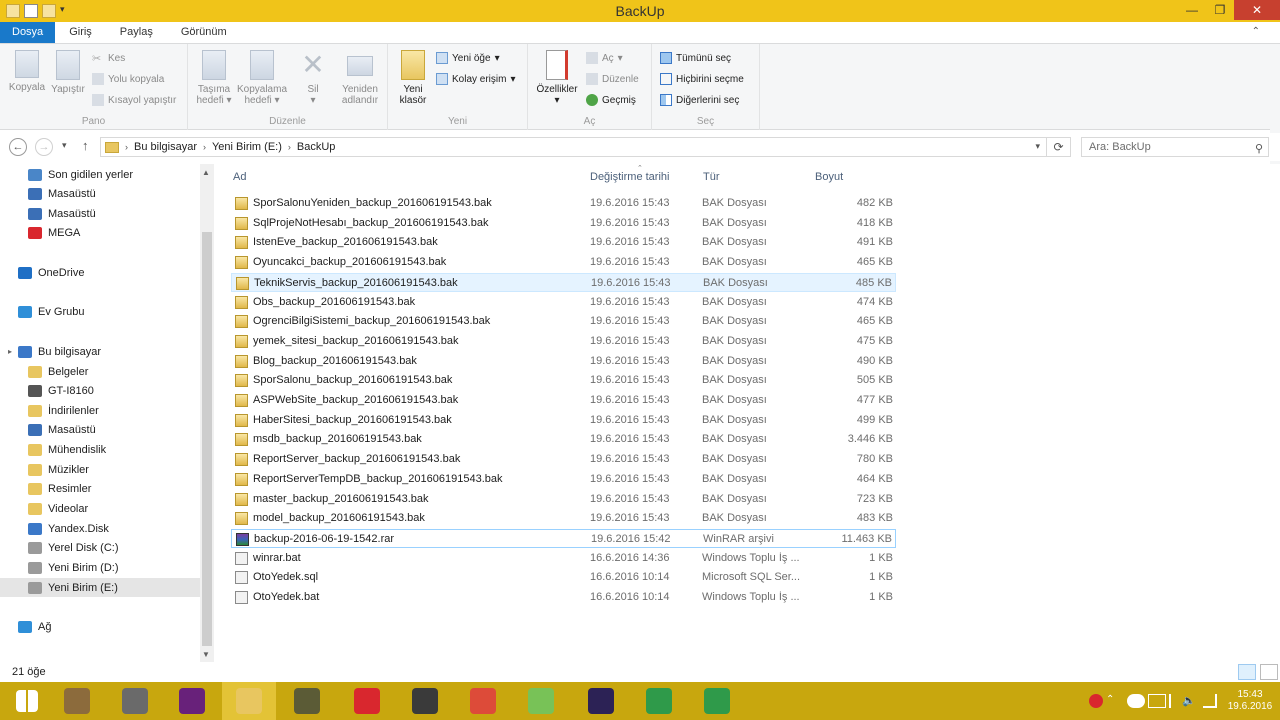  What do you see at coordinates (100, 626) in the screenshot?
I see `nav-item: Ağ` at bounding box center [100, 626].